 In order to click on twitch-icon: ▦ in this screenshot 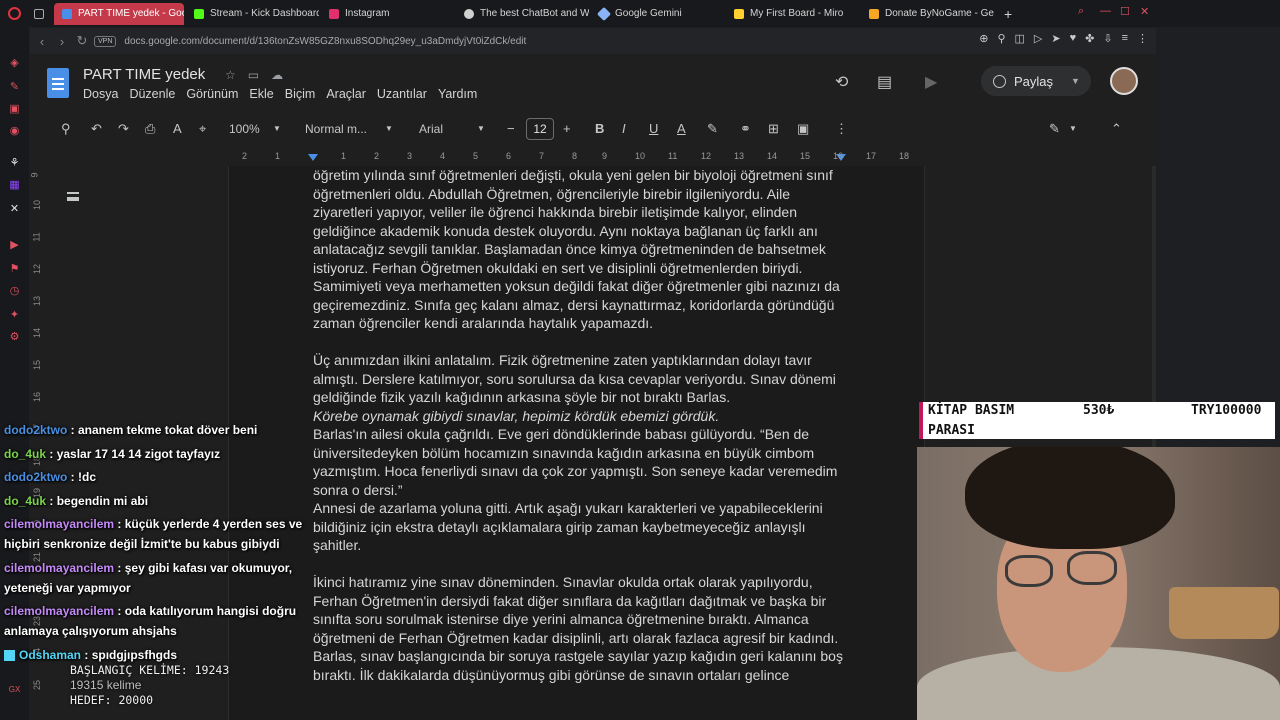, I will do `click(14, 185)`.